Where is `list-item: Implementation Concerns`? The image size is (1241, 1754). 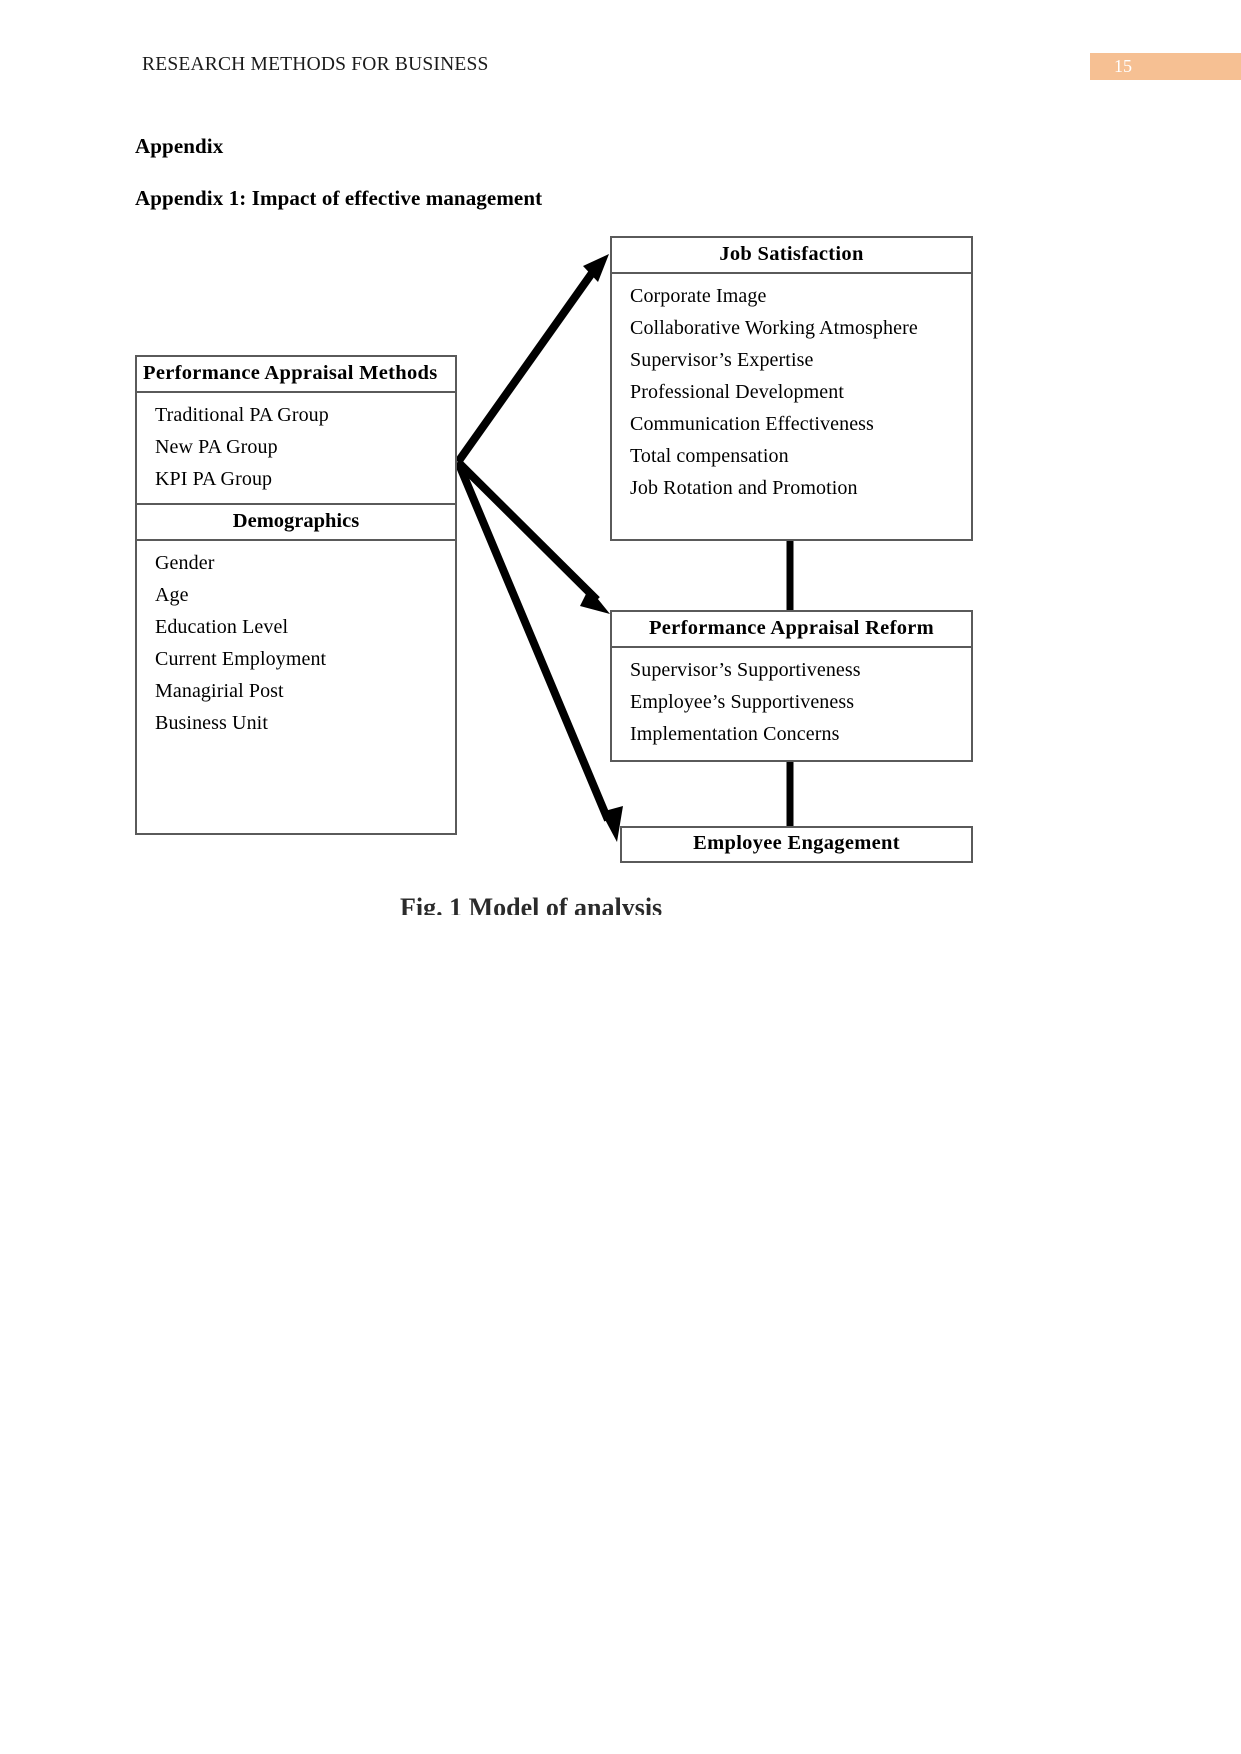
list-item: Implementation Concerns is located at coordinates (735, 734).